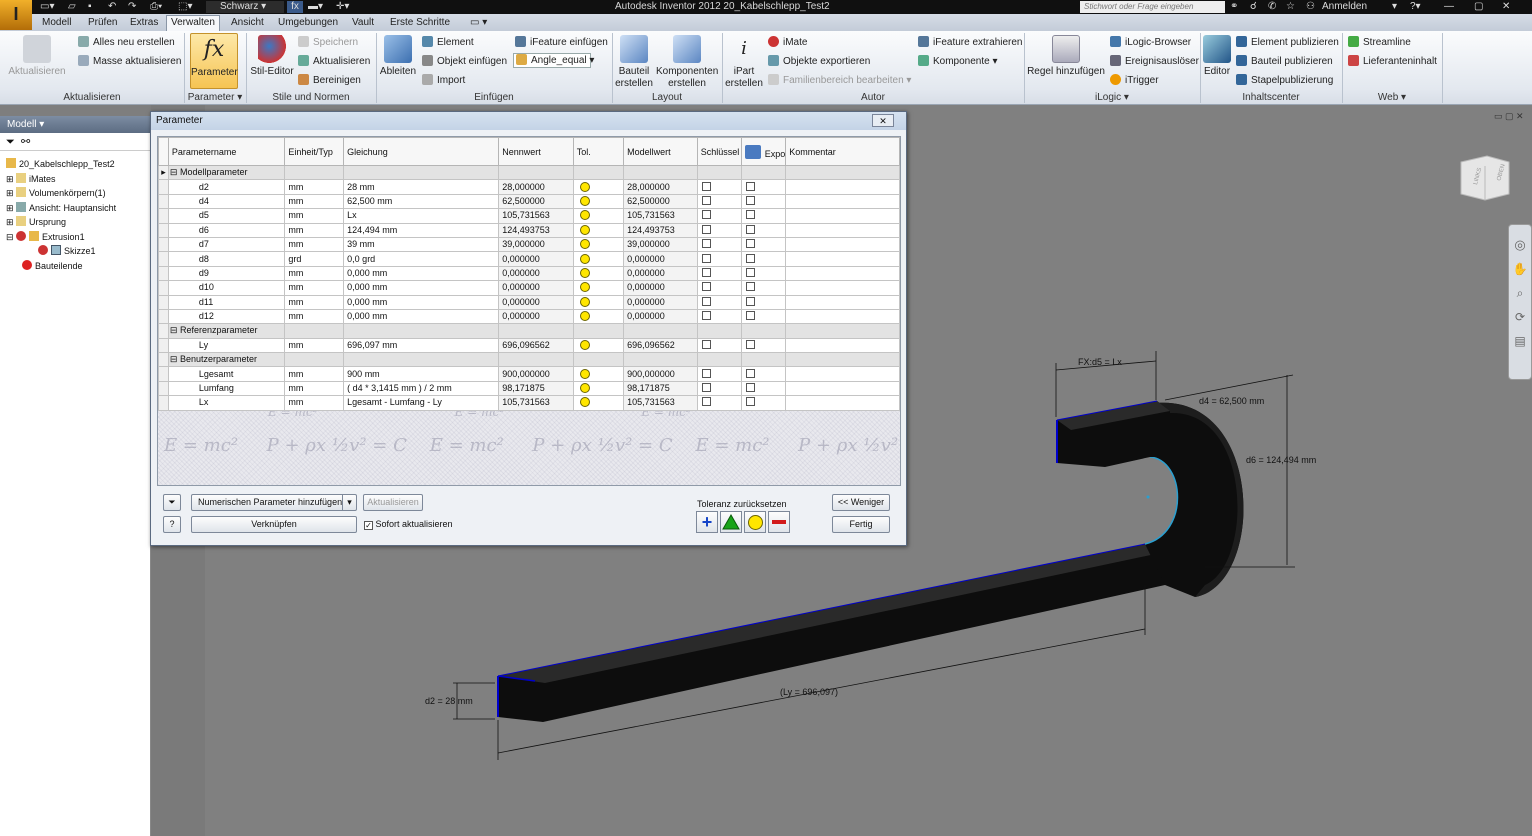 This screenshot has height=836, width=1532. I want to click on minimize-icon: —, so click(1449, 7).